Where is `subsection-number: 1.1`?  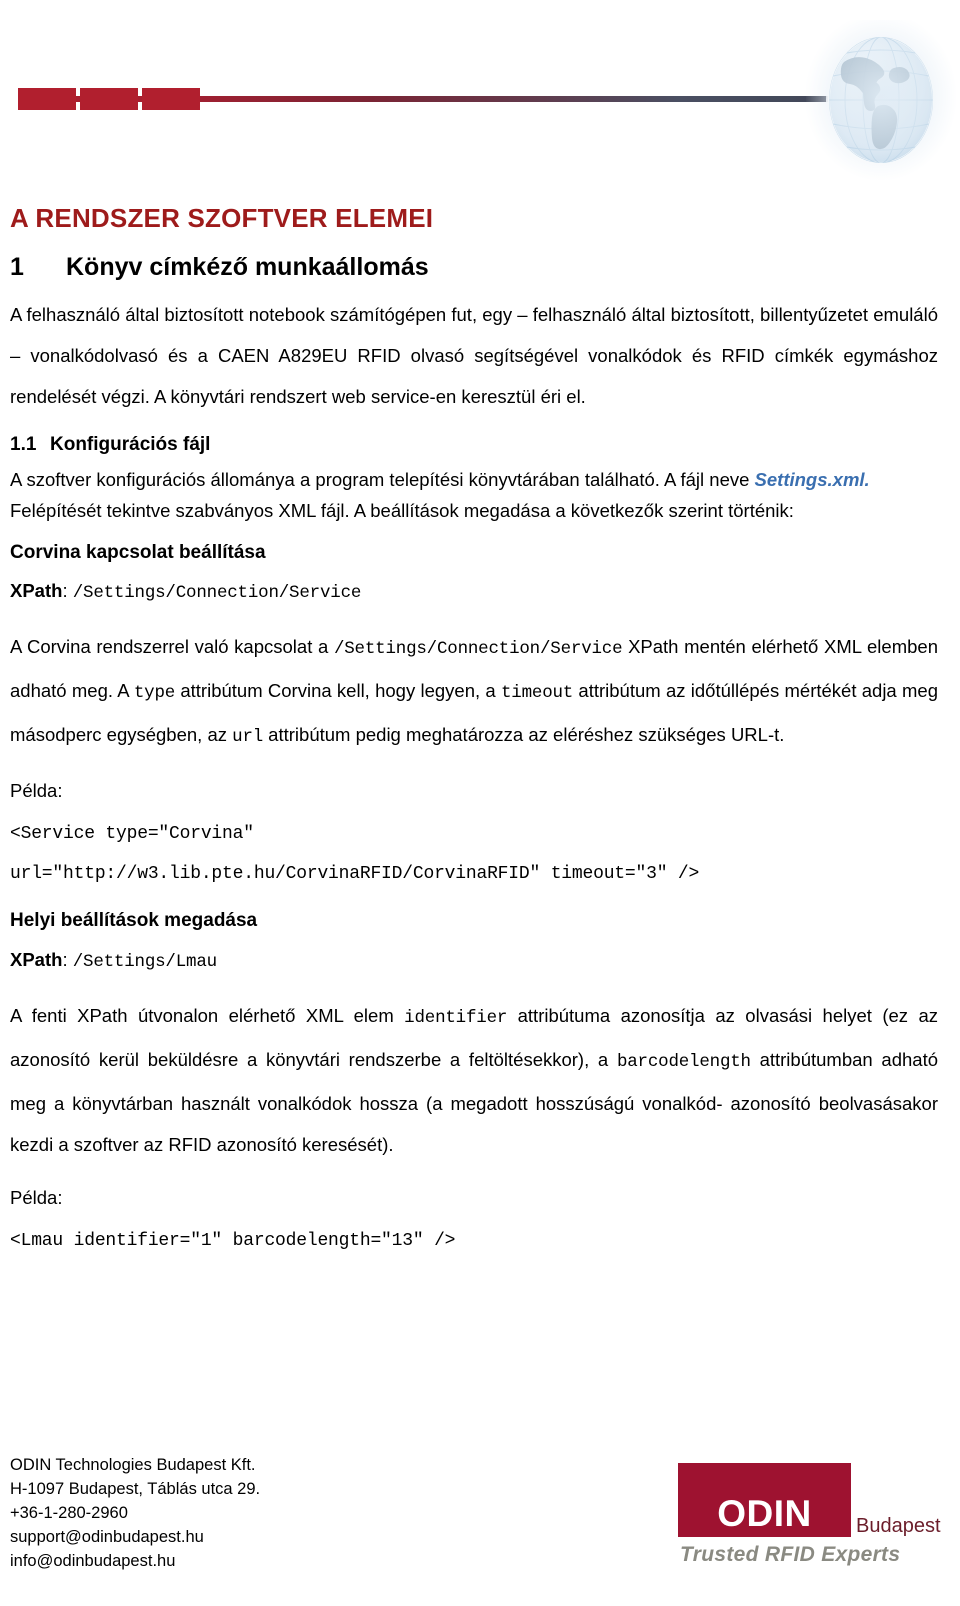 subsection-number: 1.1 is located at coordinates (23, 444).